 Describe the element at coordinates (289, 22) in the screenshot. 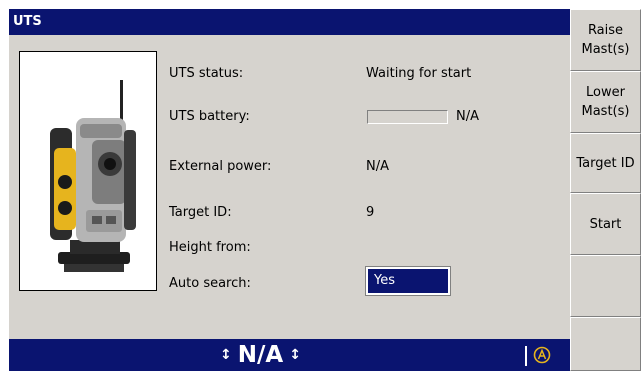

I see `window-title: UTS` at that location.